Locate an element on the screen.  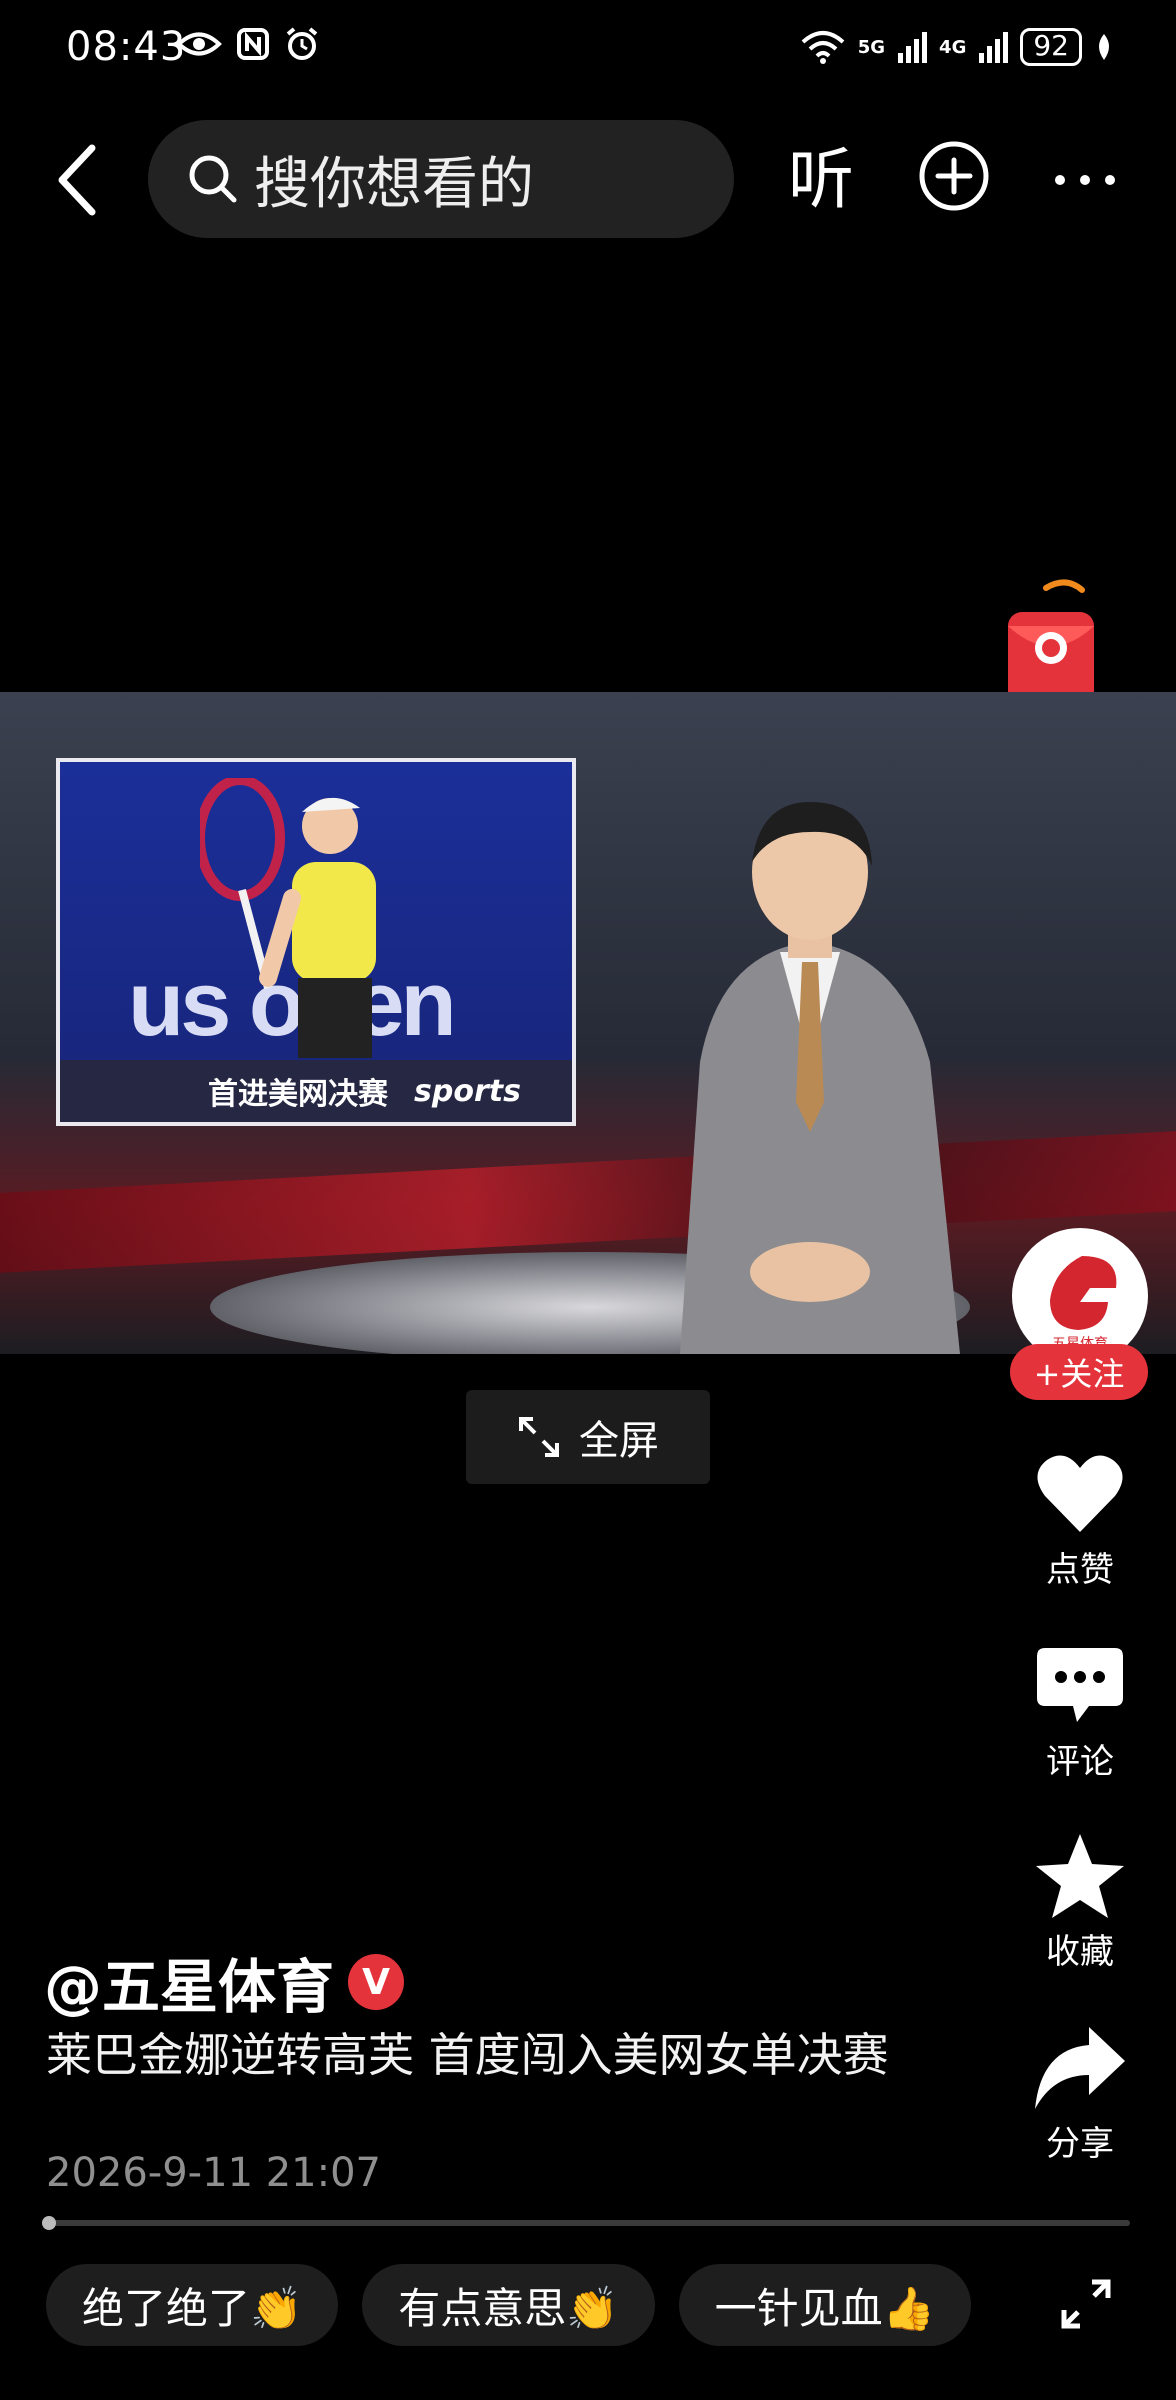
comment-button: 评论 is located at coordinates (1080, 1710).